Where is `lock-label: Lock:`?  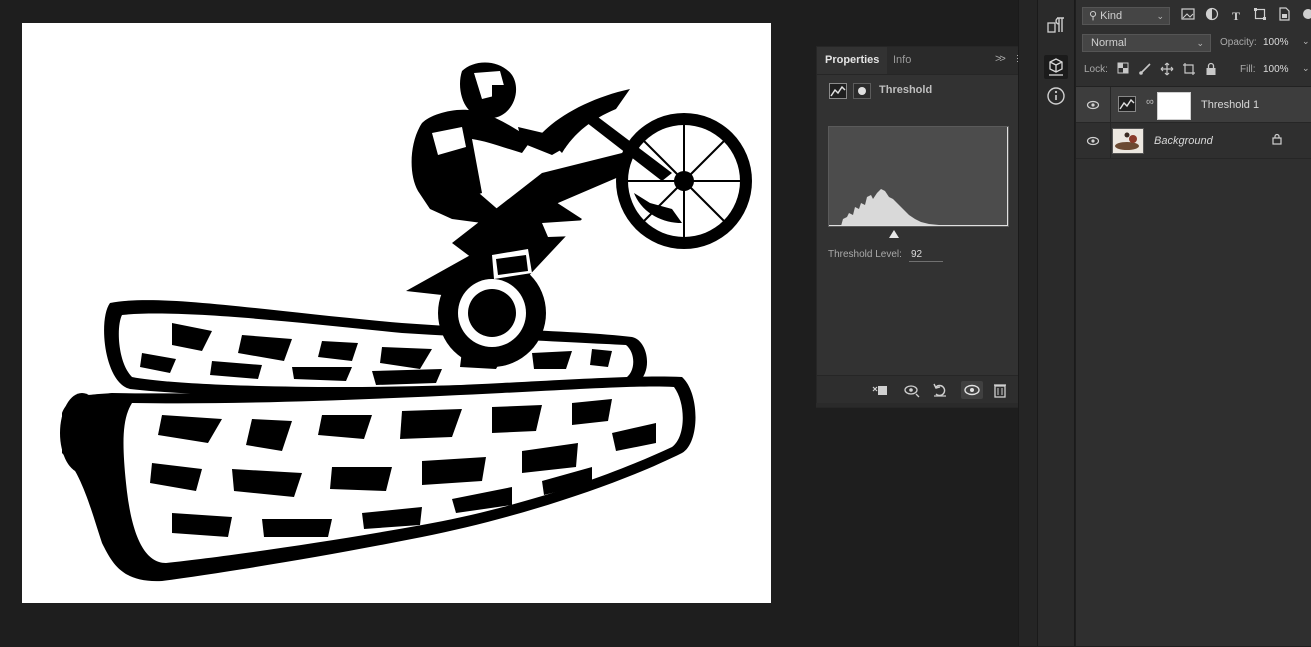
lock-label: Lock: is located at coordinates (1096, 69).